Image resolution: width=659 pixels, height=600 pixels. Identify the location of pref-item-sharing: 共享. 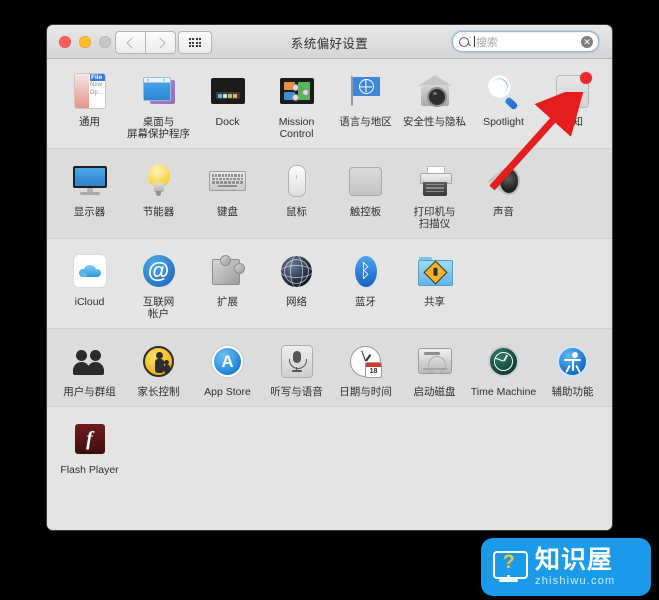
(434, 284).